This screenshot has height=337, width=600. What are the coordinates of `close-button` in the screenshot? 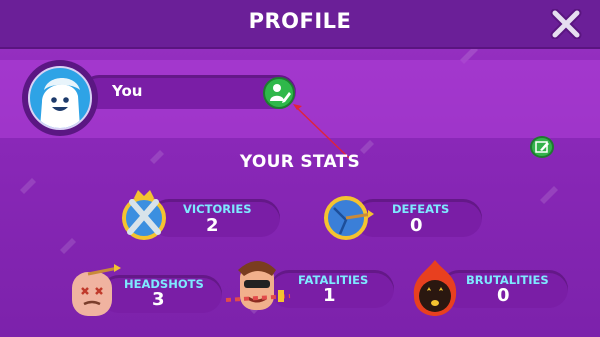 It's located at (566, 24).